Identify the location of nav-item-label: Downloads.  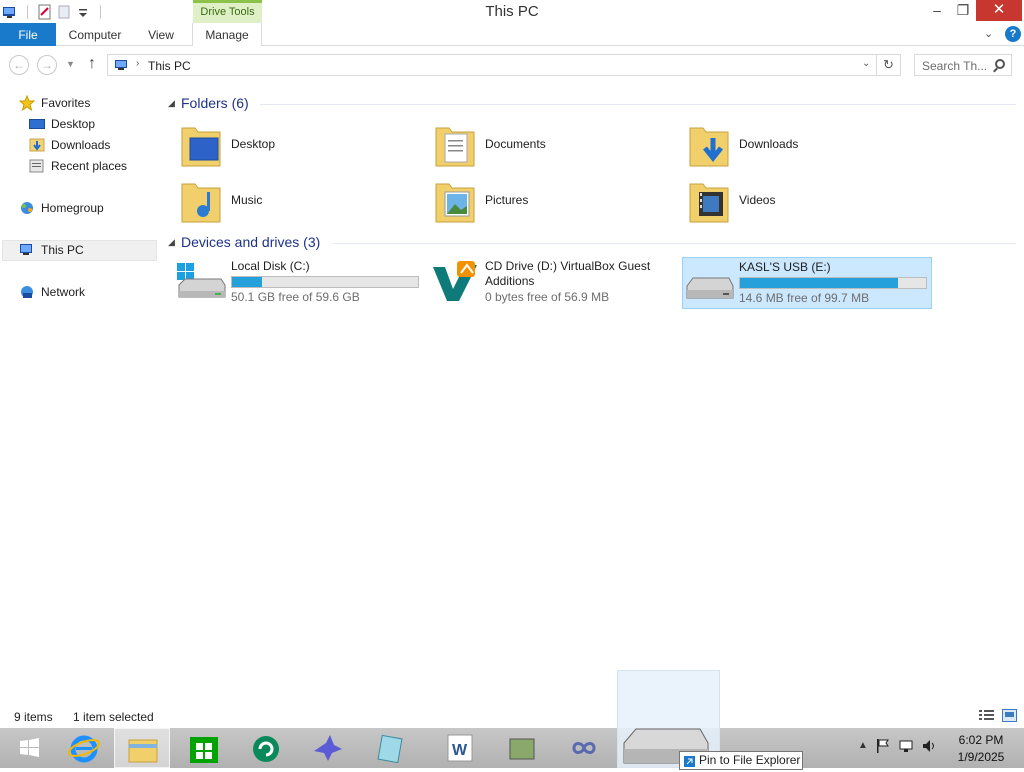
(81, 145).